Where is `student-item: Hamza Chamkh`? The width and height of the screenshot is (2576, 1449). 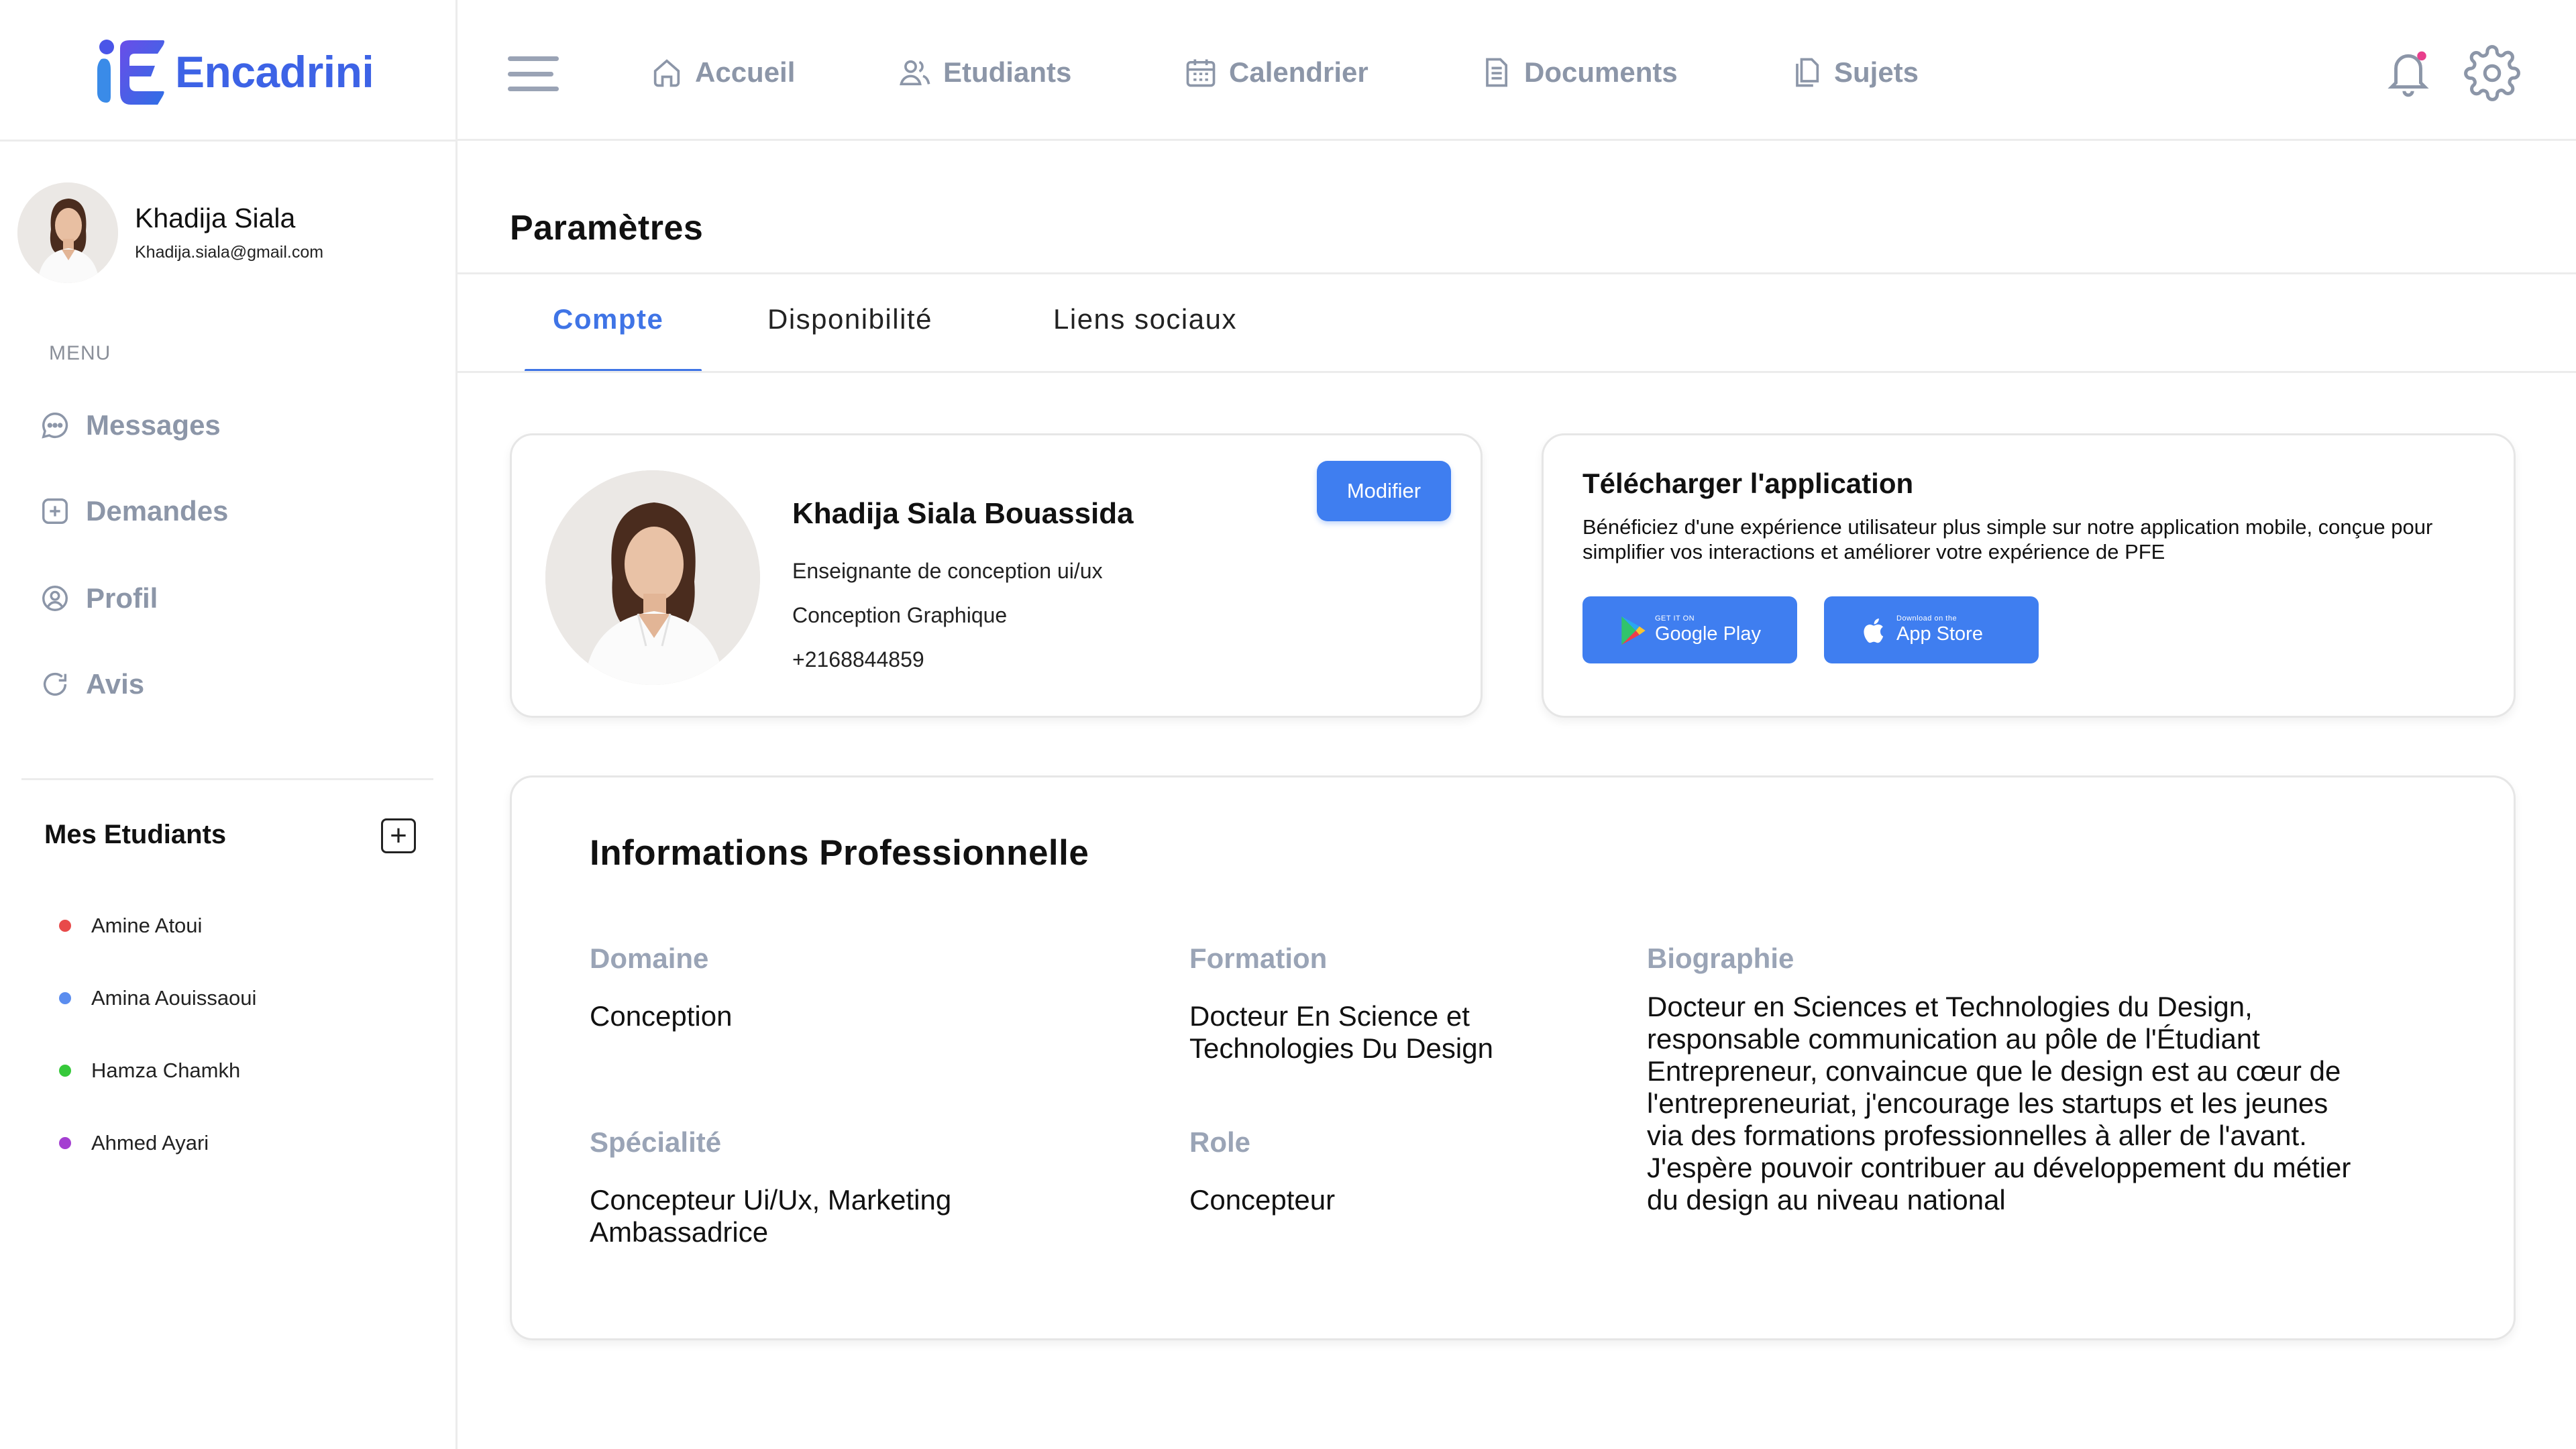
student-item: Hamza Chamkh is located at coordinates (149, 1071).